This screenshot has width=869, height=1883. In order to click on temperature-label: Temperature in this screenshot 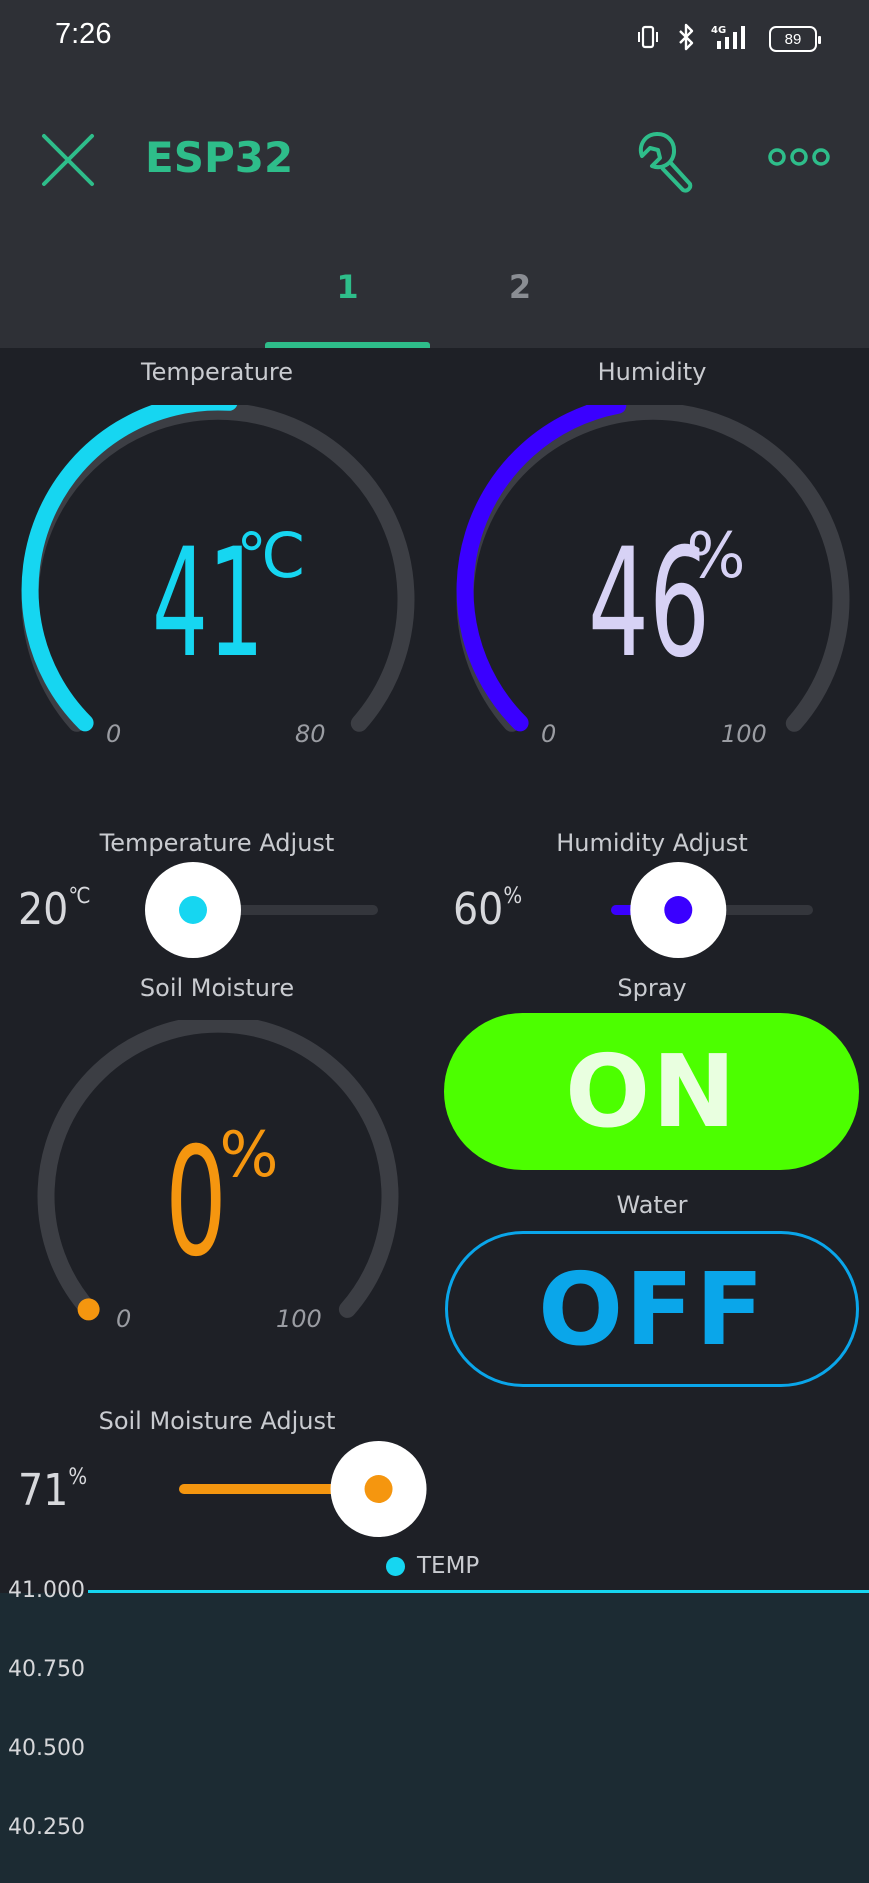, I will do `click(217, 372)`.